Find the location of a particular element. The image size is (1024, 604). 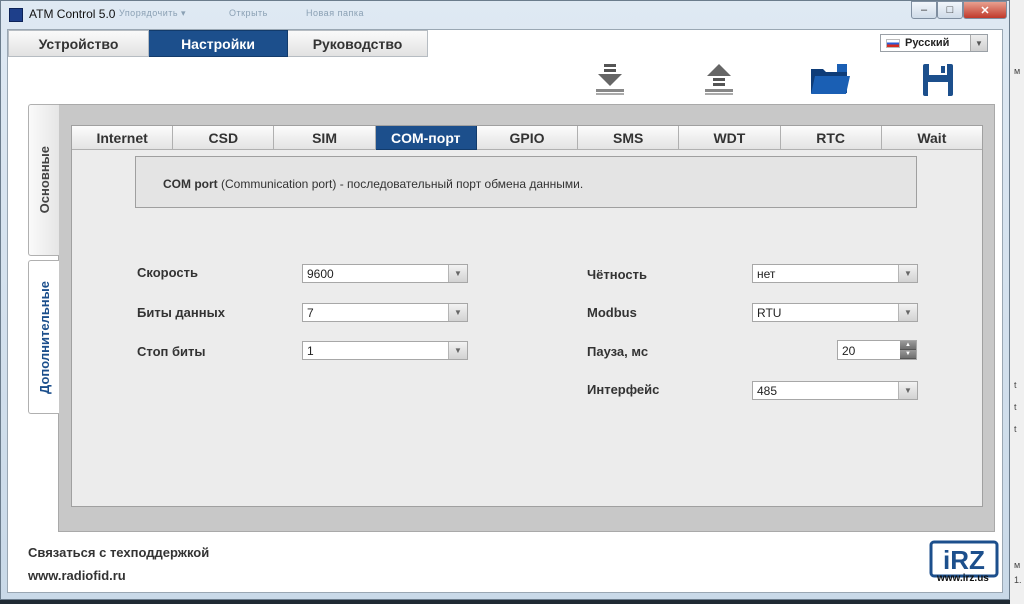

pause-spinner: 20 ▲ ▼ is located at coordinates (877, 350).